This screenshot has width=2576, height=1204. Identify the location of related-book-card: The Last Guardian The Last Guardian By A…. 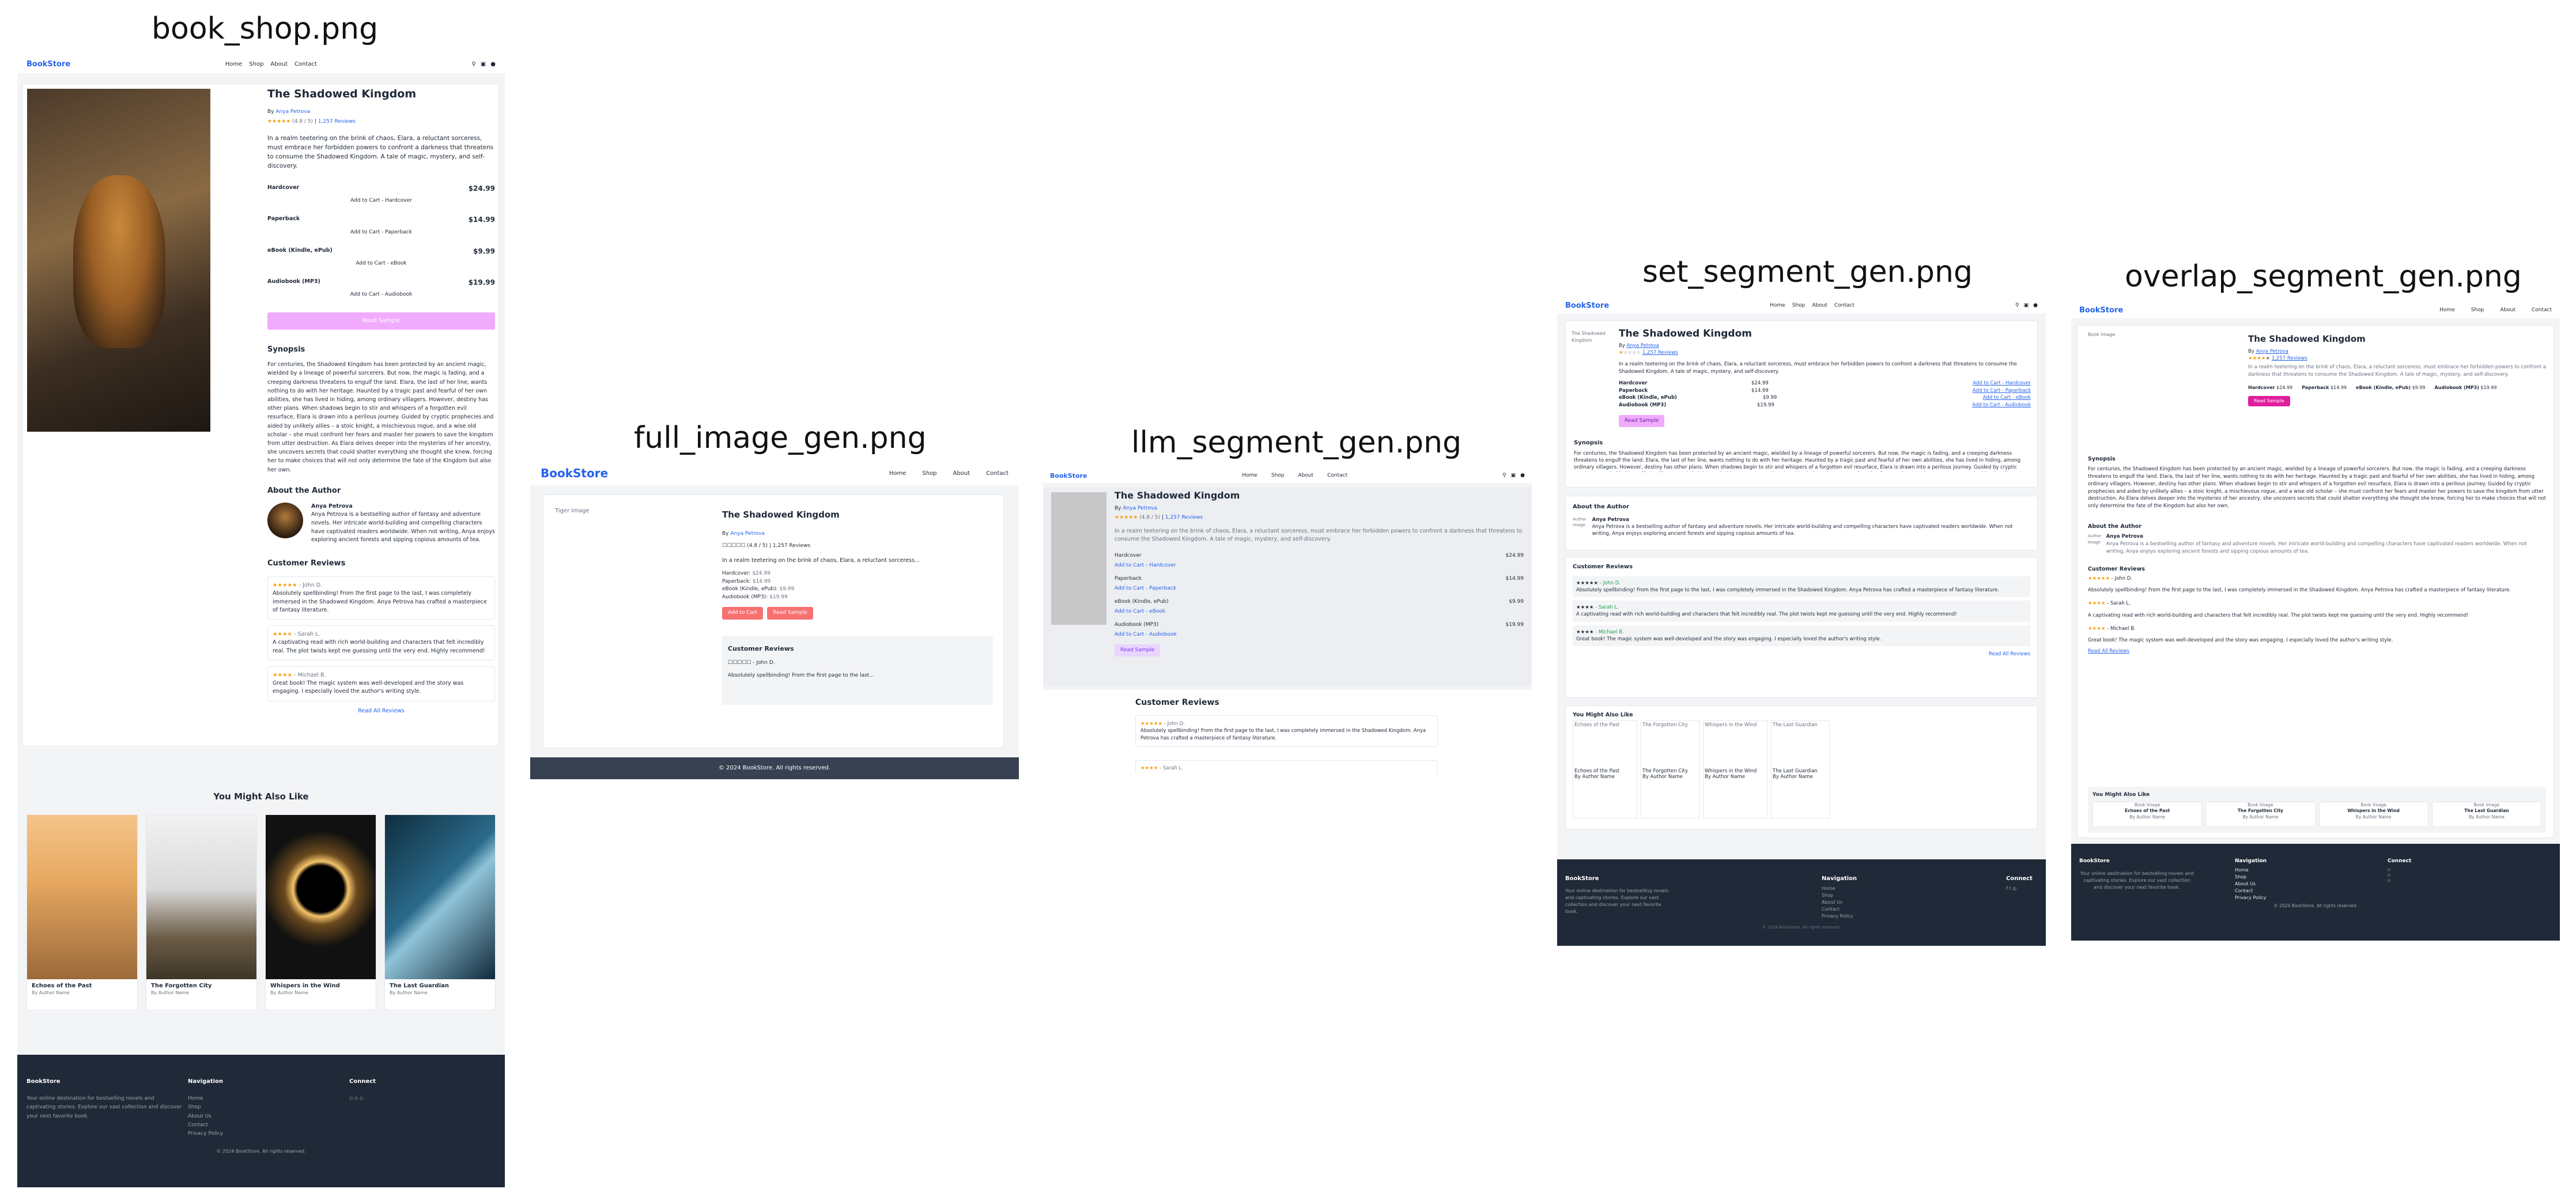
(1800, 769).